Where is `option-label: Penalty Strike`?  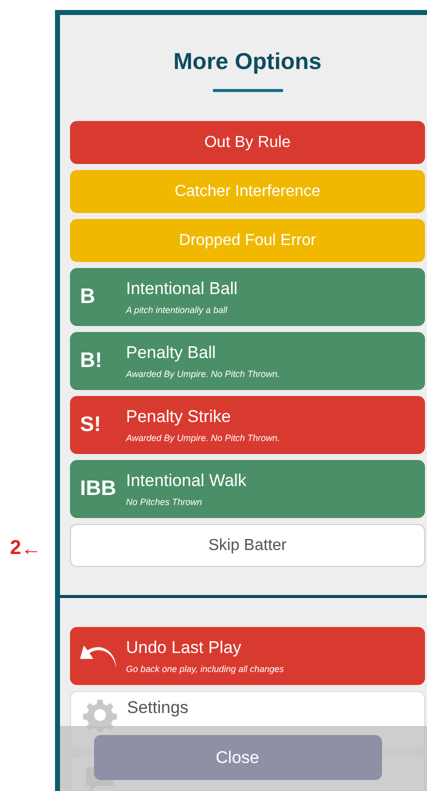
option-label: Penalty Strike is located at coordinates (179, 417).